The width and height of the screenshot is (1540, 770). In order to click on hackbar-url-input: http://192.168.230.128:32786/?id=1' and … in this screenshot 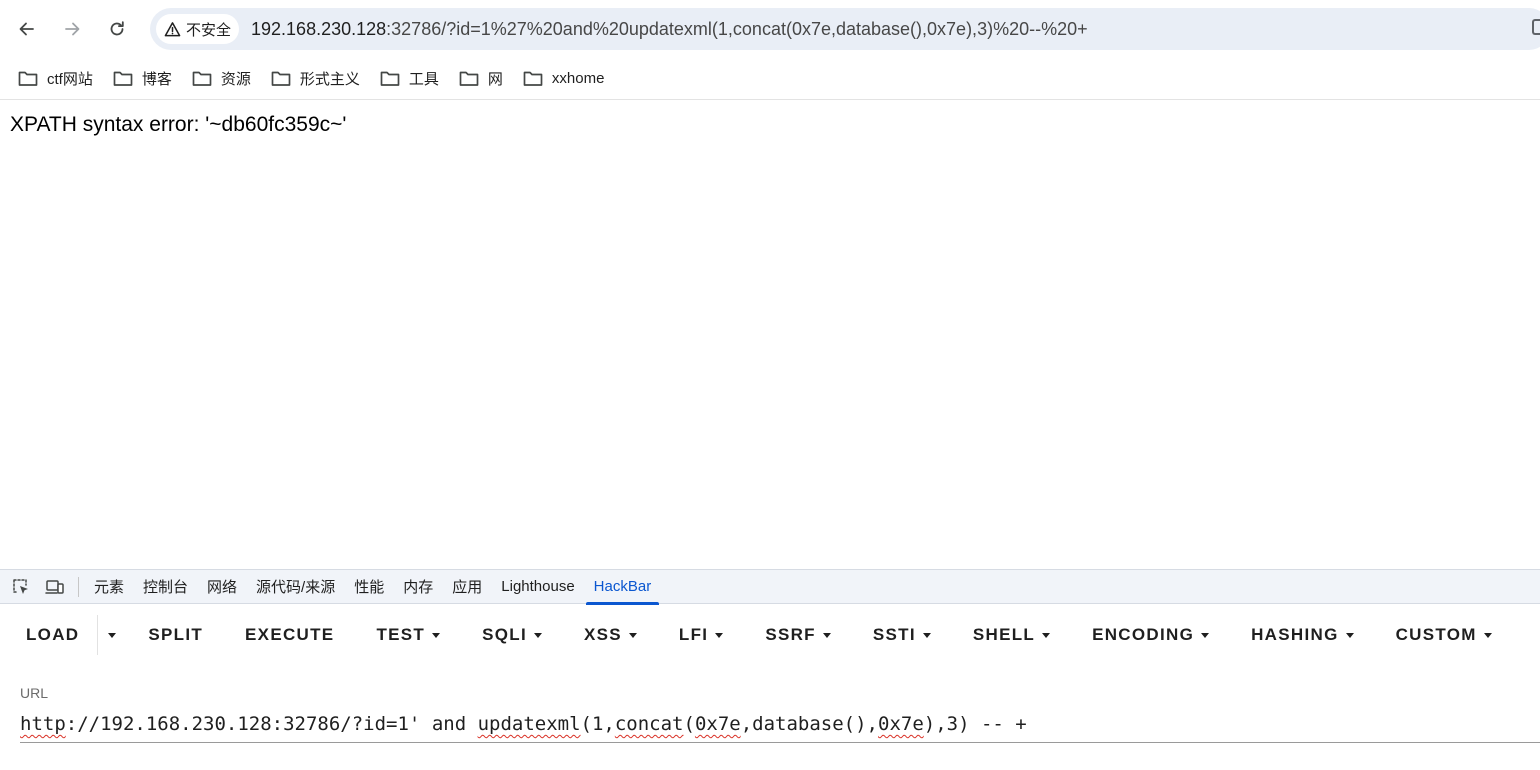, I will do `click(780, 727)`.